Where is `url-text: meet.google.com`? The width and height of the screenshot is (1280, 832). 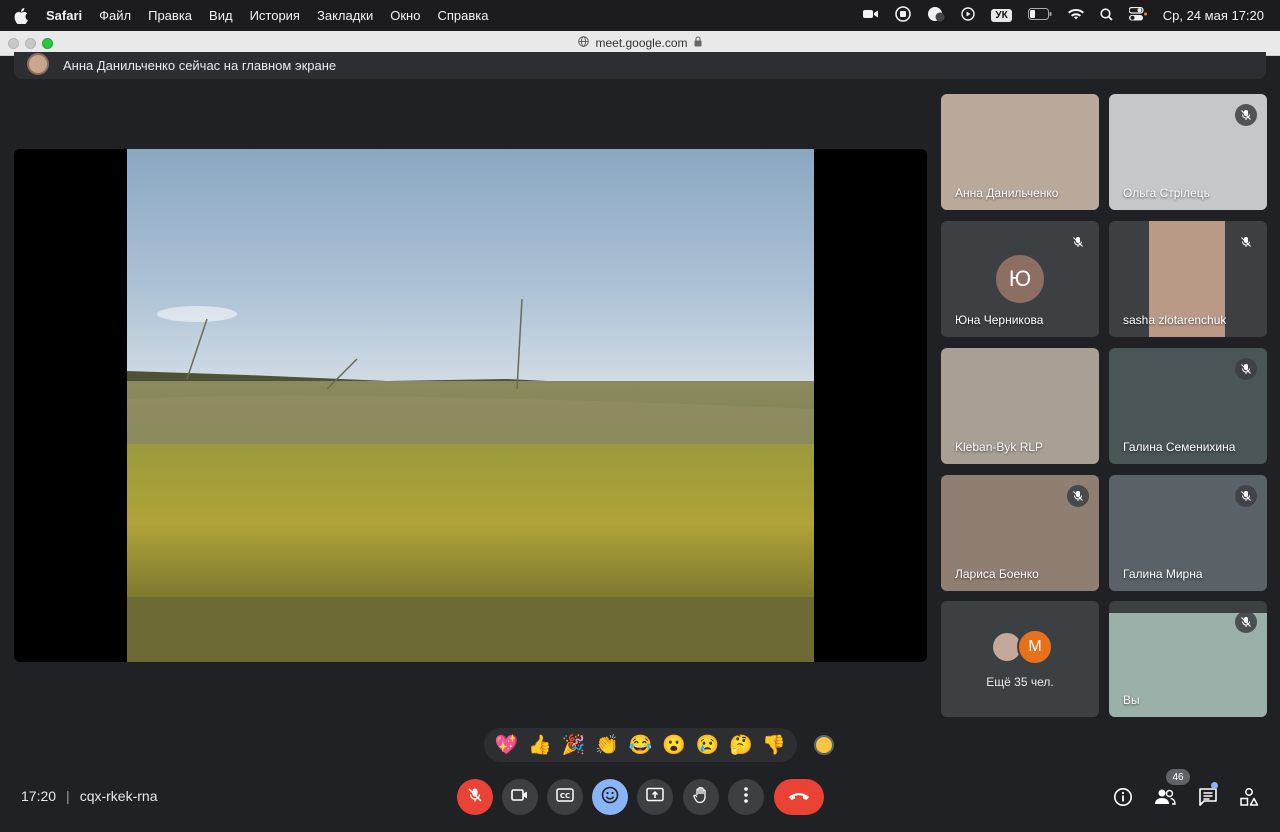
url-text: meet.google.com is located at coordinates (641, 43).